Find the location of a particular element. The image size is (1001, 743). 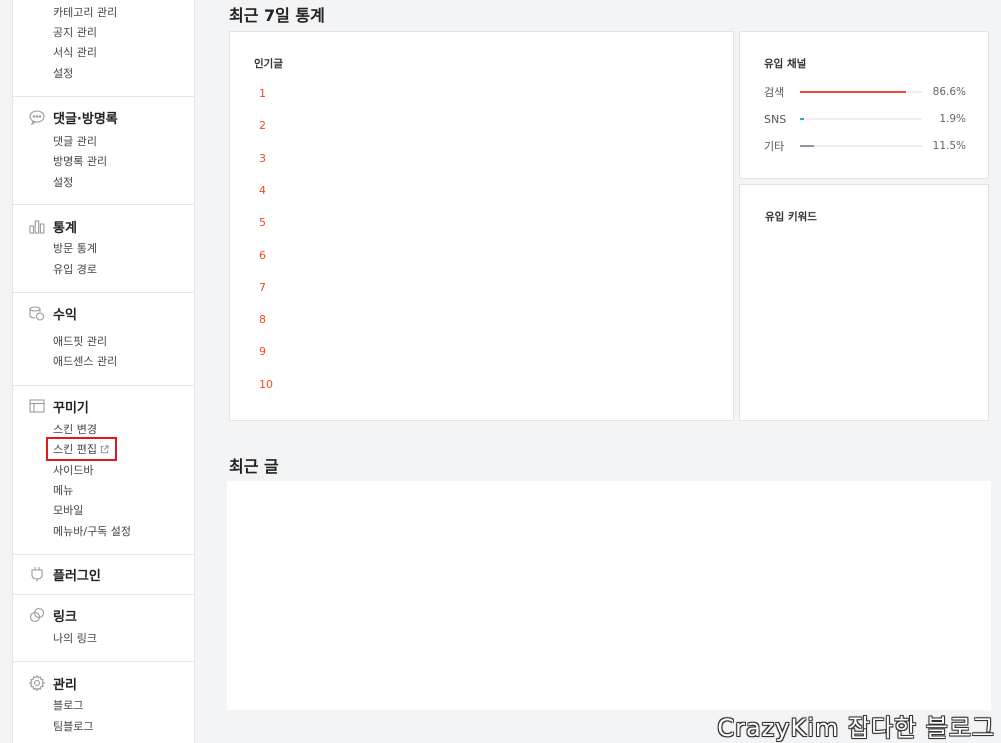

channel-label: SNS is located at coordinates (775, 119).